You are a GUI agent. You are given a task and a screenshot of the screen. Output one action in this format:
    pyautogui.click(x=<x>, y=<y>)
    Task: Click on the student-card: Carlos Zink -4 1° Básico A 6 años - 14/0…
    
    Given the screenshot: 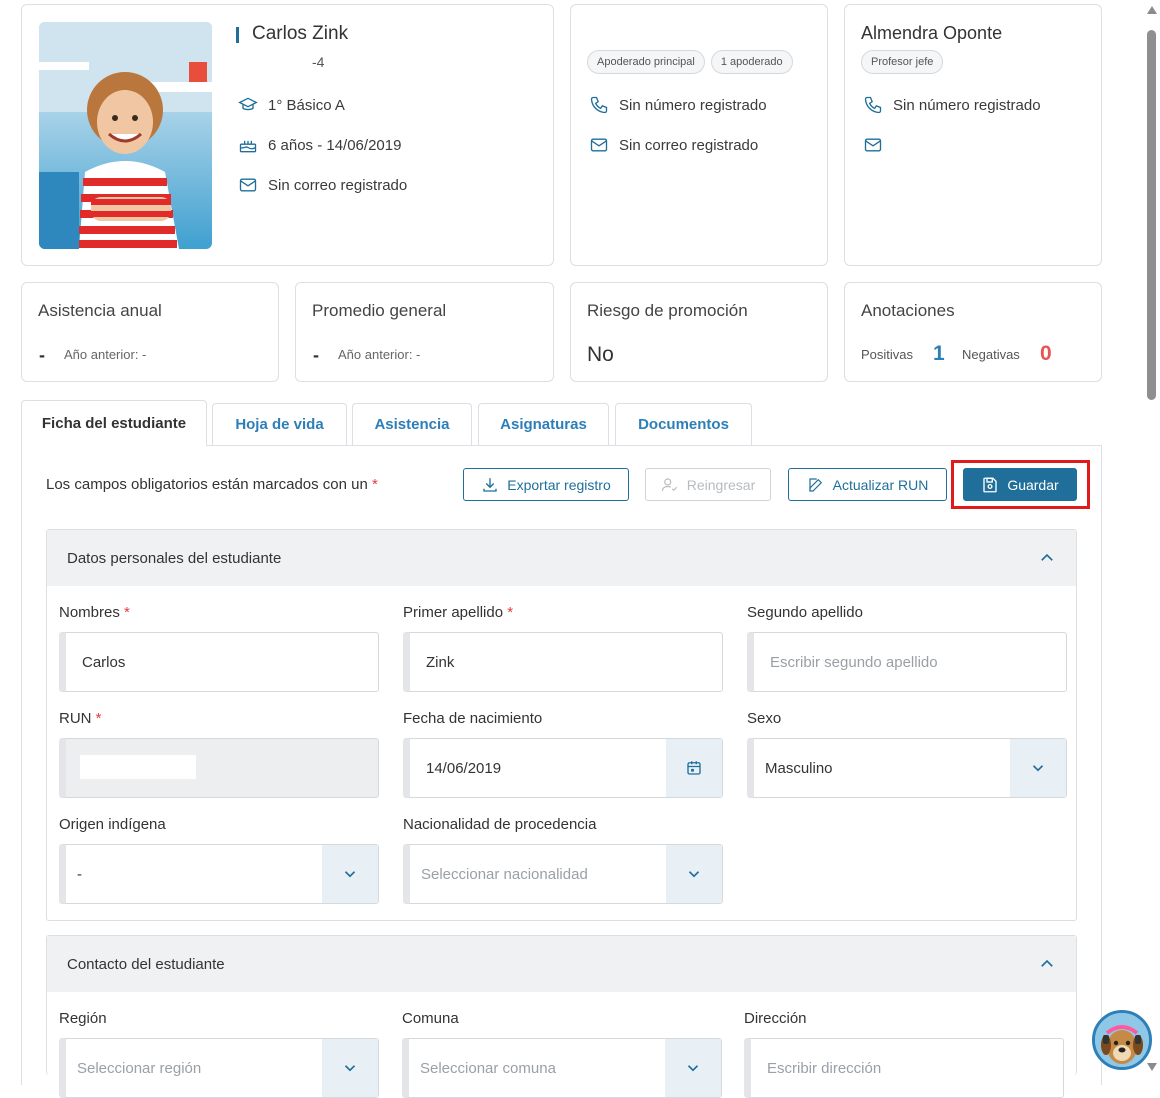 What is the action you would take?
    pyautogui.click(x=287, y=135)
    